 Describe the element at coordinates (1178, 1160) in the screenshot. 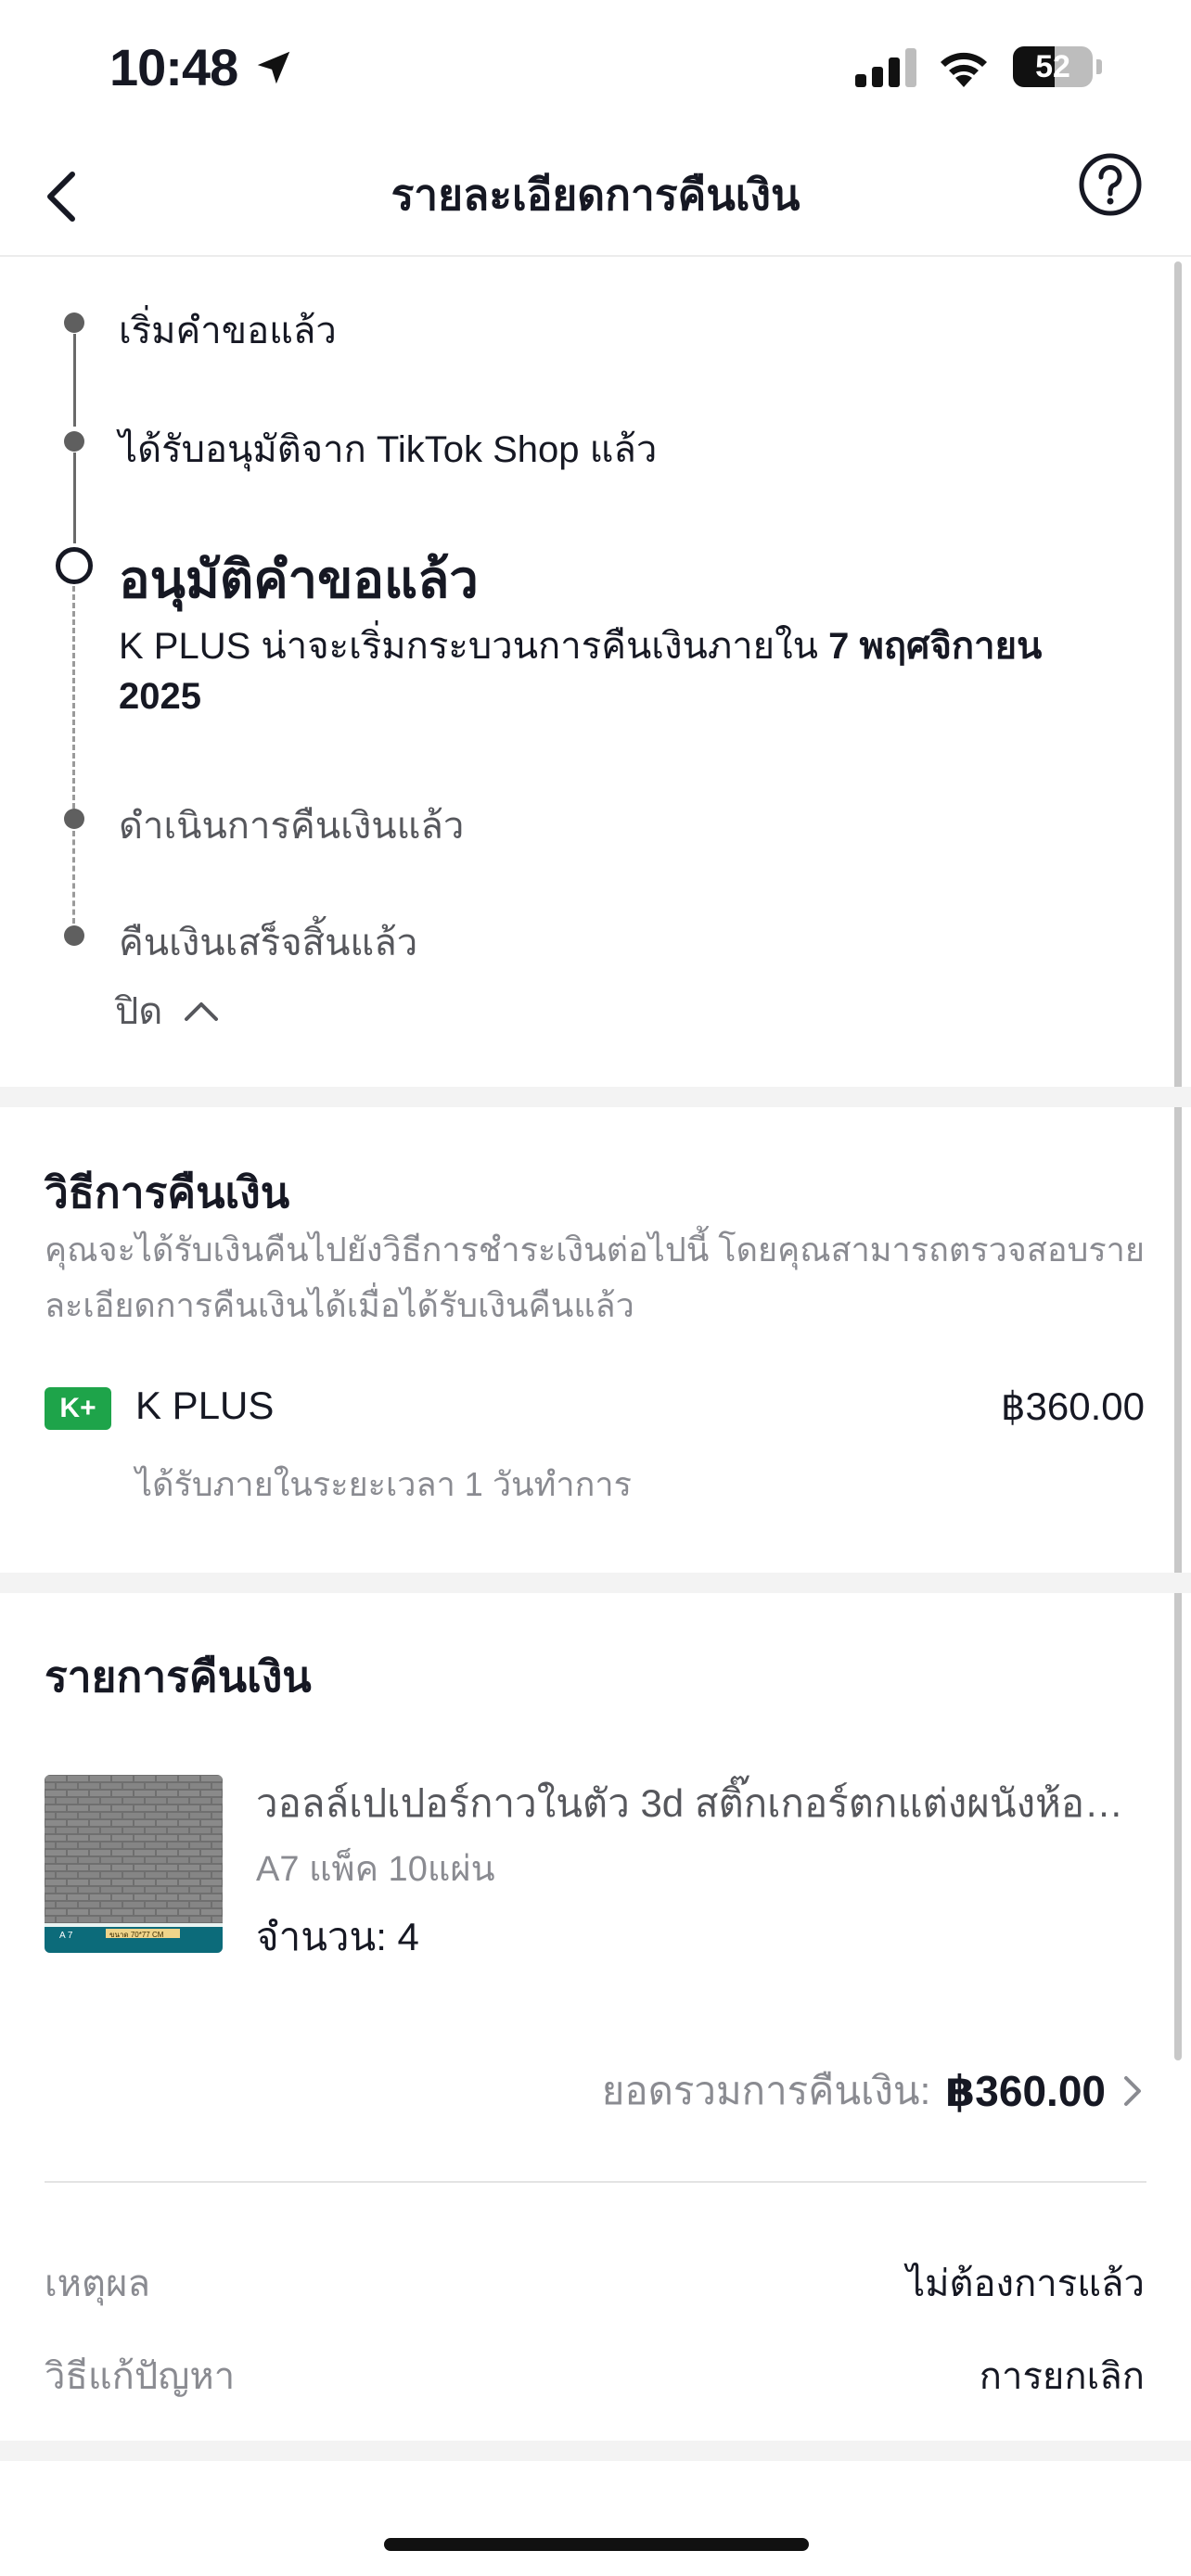

I see `scrollbar` at that location.